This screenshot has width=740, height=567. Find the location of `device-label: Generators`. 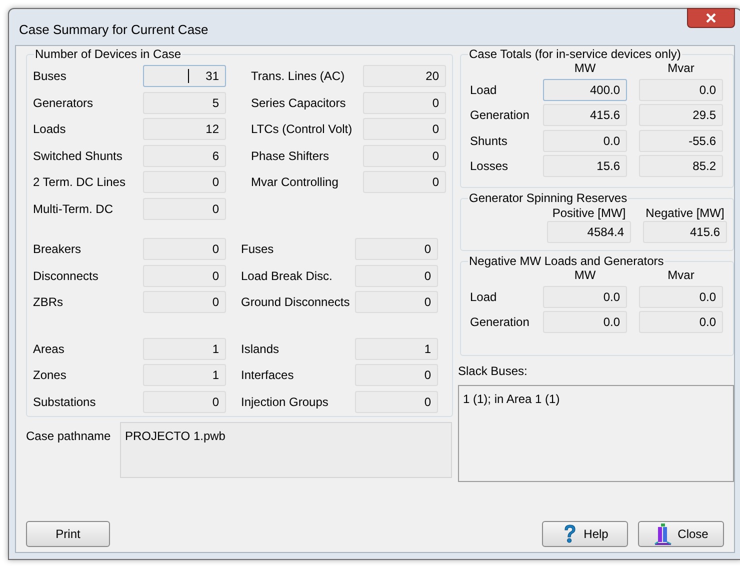

device-label: Generators is located at coordinates (63, 103).